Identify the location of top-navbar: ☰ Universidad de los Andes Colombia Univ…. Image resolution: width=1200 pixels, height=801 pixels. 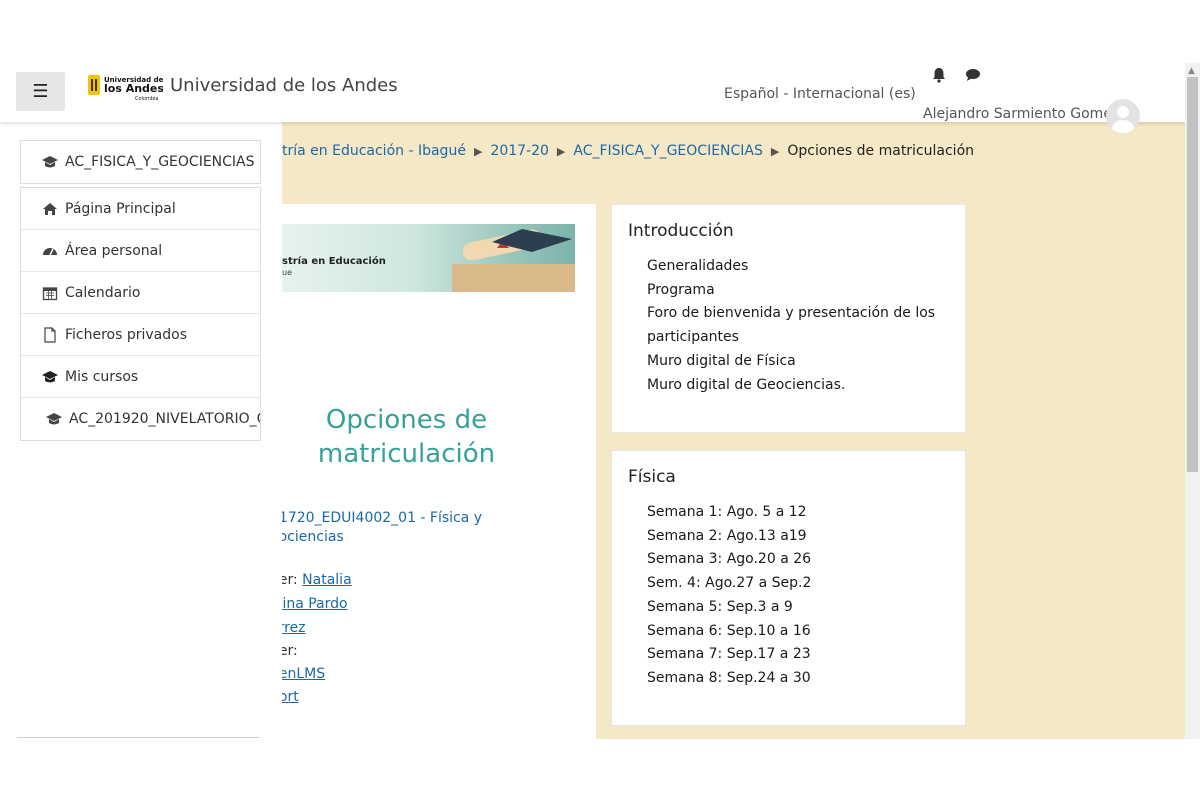
(592, 98).